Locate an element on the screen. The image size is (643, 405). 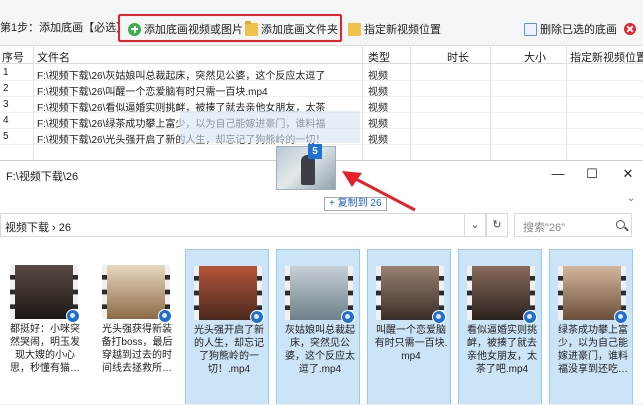
drag-preview-figure is located at coordinates (308, 170).